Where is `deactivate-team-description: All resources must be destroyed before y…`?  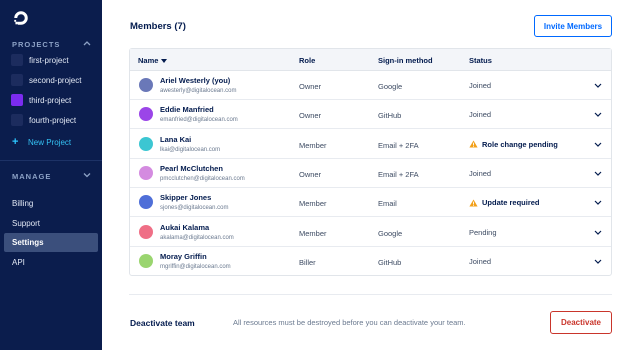 deactivate-team-description: All resources must be destroyed before y… is located at coordinates (349, 322).